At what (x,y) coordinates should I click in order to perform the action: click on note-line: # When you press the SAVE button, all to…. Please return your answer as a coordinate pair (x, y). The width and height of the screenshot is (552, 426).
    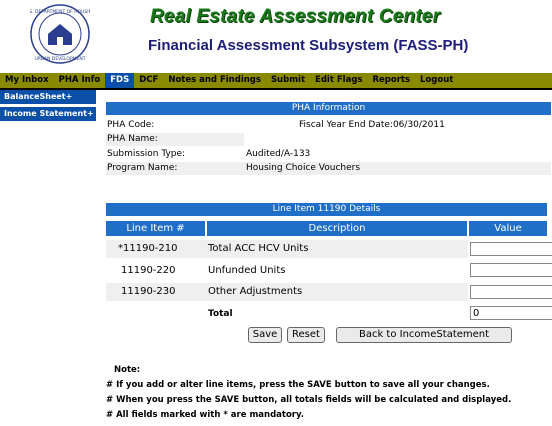
    Looking at the image, I should click on (309, 400).